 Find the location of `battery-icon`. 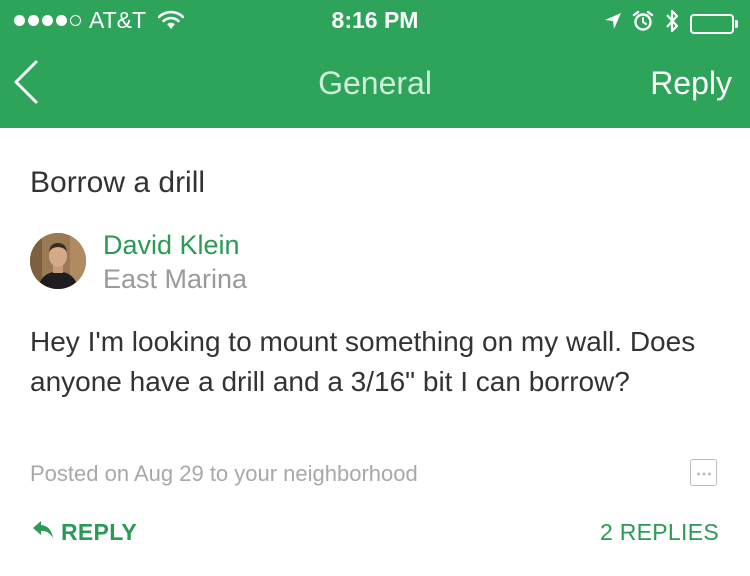

battery-icon is located at coordinates (714, 23).